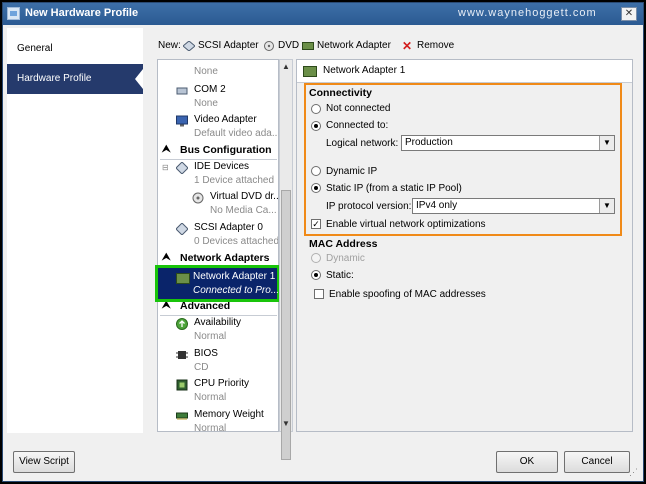 This screenshot has width=646, height=484. What do you see at coordinates (206, 71) in the screenshot?
I see `com1-value: None` at bounding box center [206, 71].